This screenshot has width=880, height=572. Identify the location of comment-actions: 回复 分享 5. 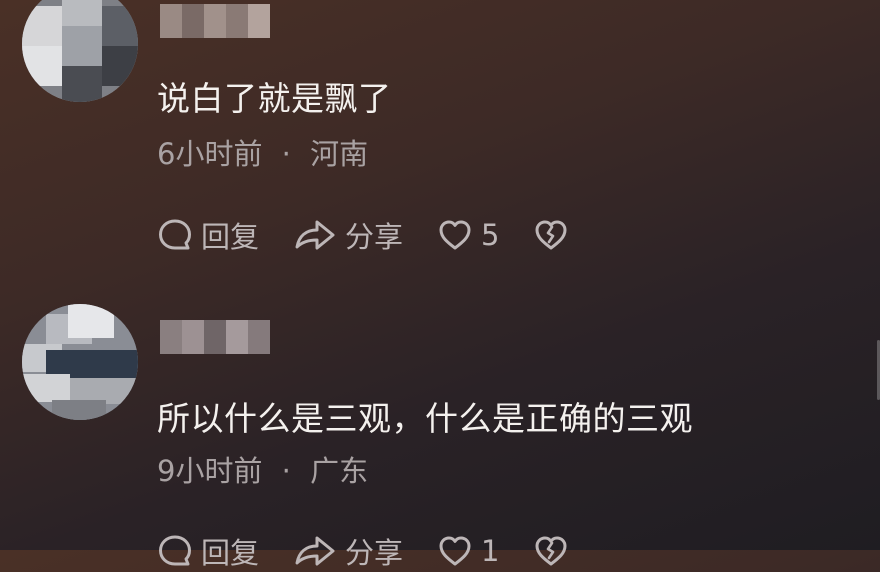
(380, 235).